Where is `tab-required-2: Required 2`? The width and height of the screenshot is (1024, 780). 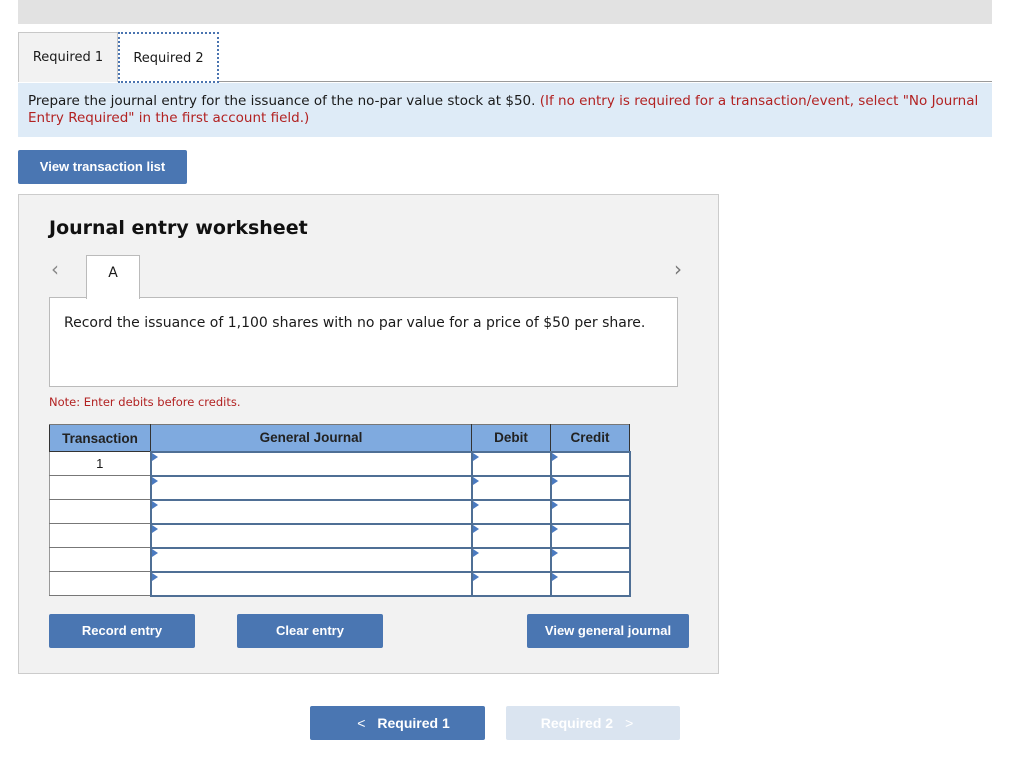
tab-required-2: Required 2 is located at coordinates (168, 57).